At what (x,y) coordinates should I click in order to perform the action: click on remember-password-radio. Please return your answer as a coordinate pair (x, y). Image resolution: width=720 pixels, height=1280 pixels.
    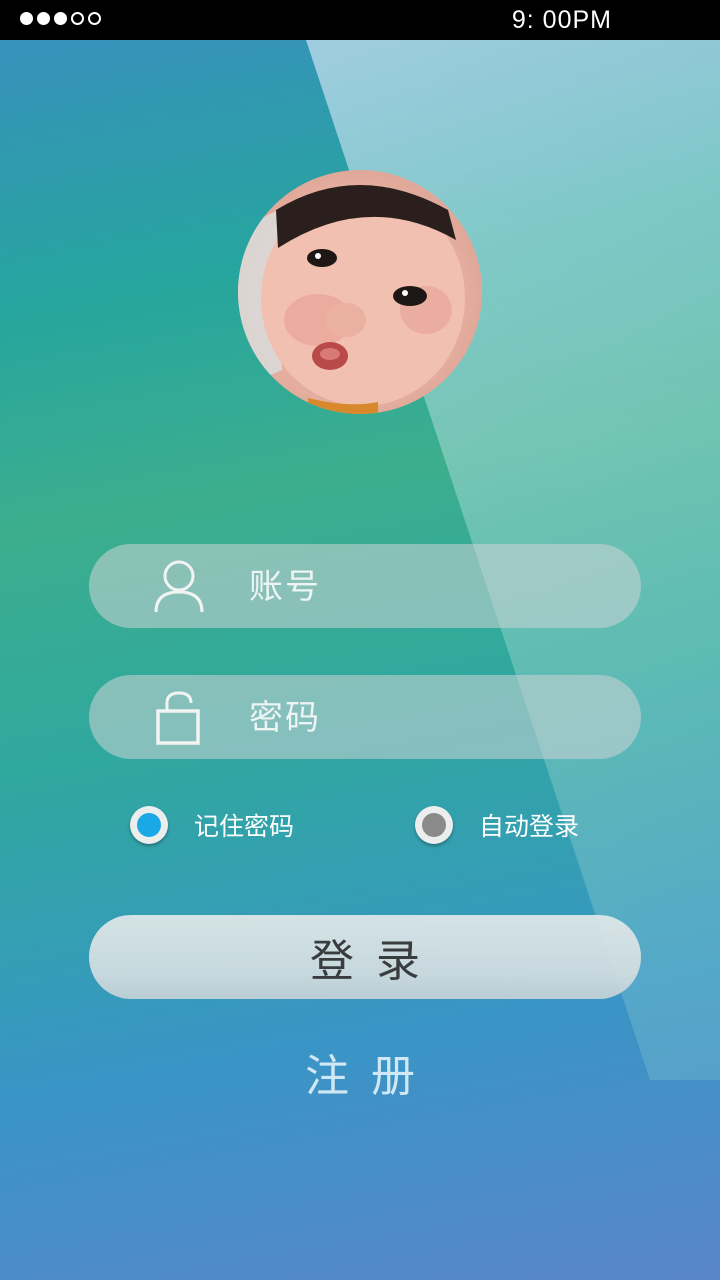
    Looking at the image, I should click on (149, 825).